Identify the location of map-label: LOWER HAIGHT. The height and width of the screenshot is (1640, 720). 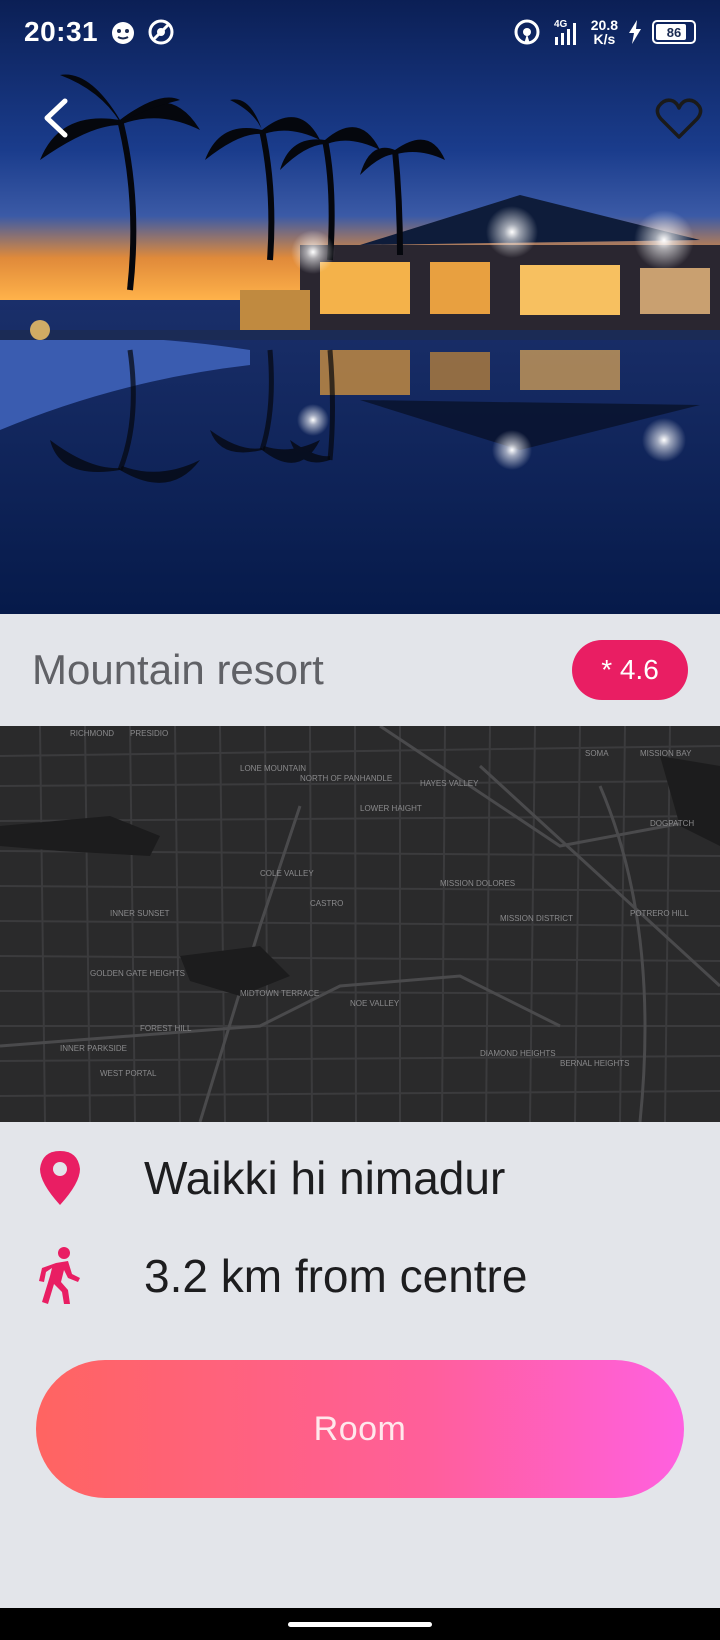
(391, 808).